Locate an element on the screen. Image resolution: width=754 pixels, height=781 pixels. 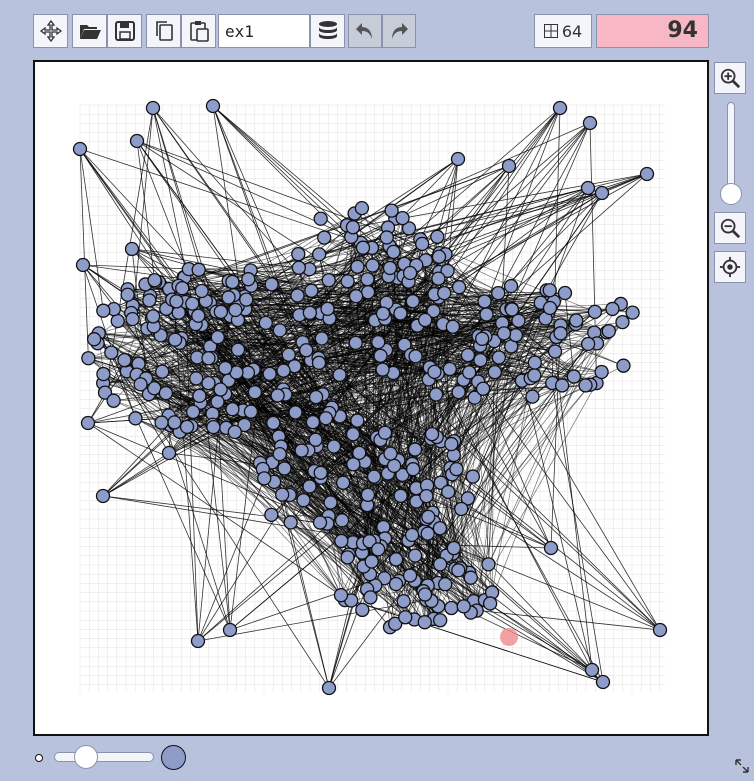
zoom-out-button is located at coordinates (730, 228).